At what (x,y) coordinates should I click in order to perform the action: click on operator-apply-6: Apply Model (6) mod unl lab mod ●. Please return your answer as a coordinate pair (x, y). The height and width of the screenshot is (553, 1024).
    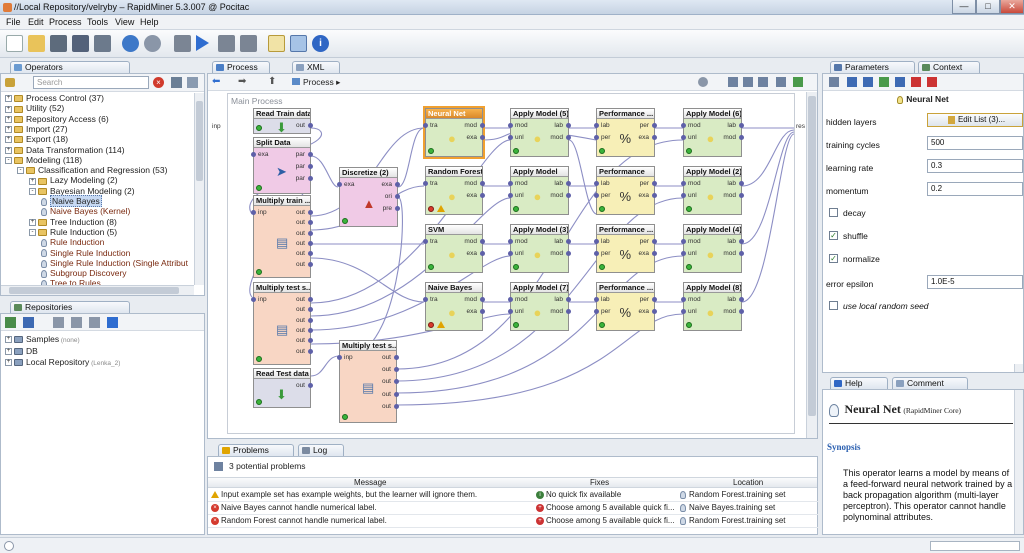
    Looking at the image, I should click on (712, 132).